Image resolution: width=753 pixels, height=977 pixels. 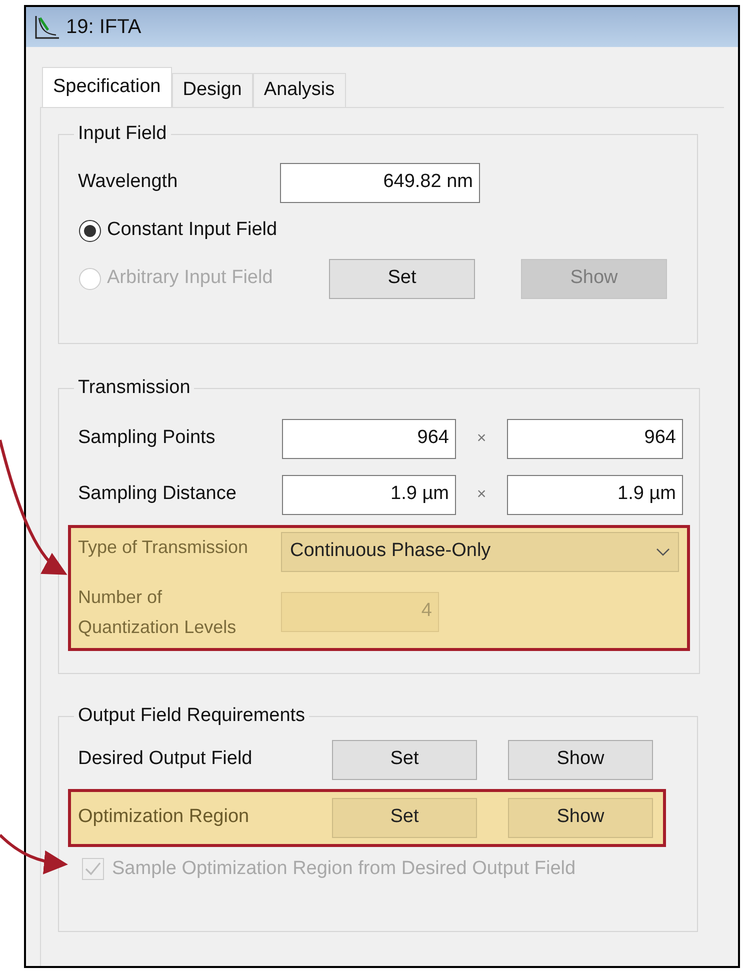 I want to click on chevron-down-icon, so click(x=663, y=552).